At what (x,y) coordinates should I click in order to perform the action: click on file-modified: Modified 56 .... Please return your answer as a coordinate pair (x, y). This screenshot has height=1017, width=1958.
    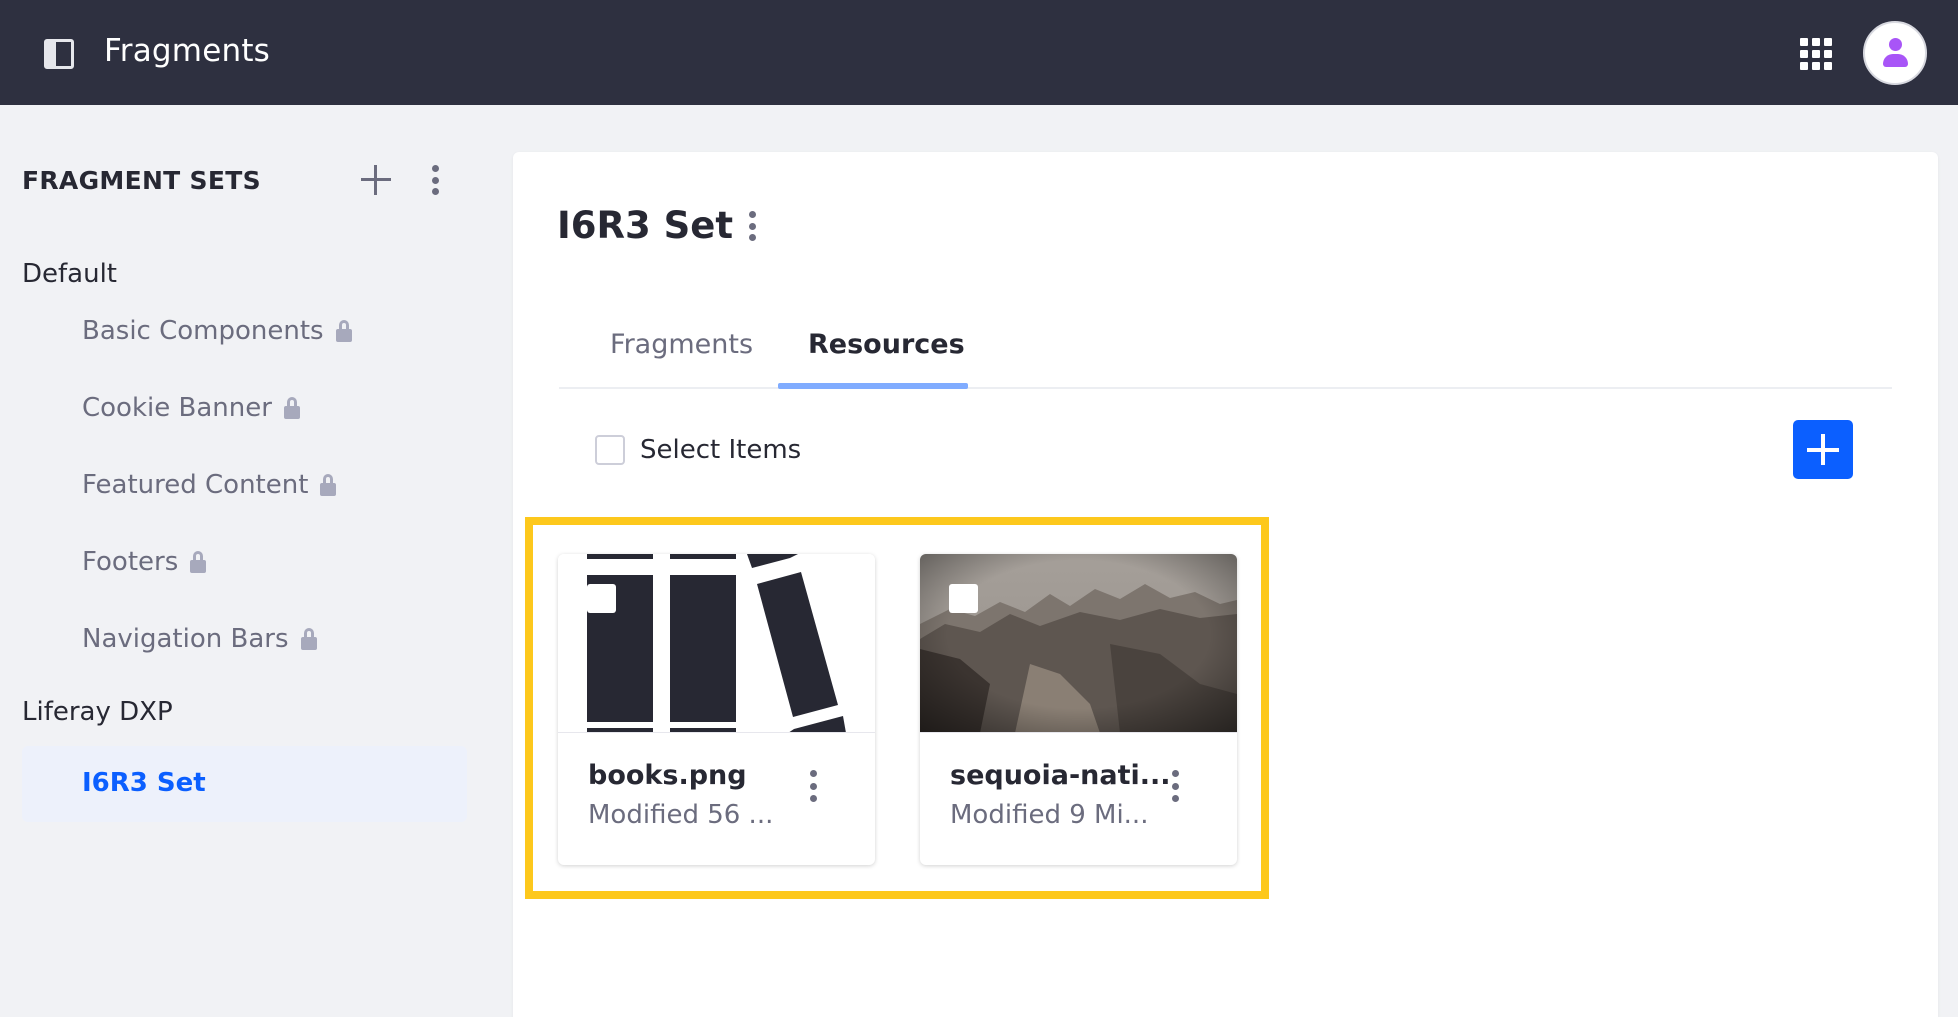
    Looking at the image, I should click on (681, 815).